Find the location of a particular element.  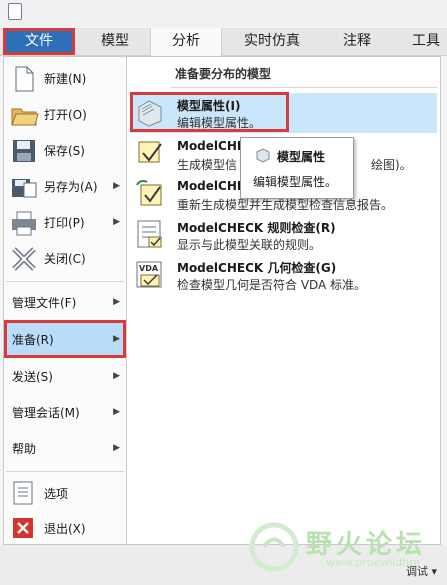

menu-label: 帮助 is located at coordinates (24, 448).